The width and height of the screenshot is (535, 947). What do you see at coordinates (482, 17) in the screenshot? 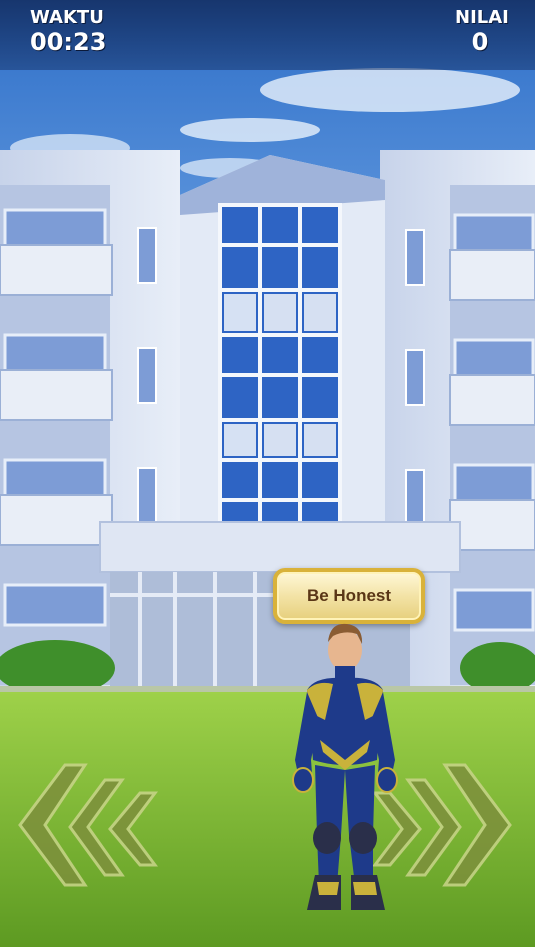
I see `score-label: NILAI` at bounding box center [482, 17].